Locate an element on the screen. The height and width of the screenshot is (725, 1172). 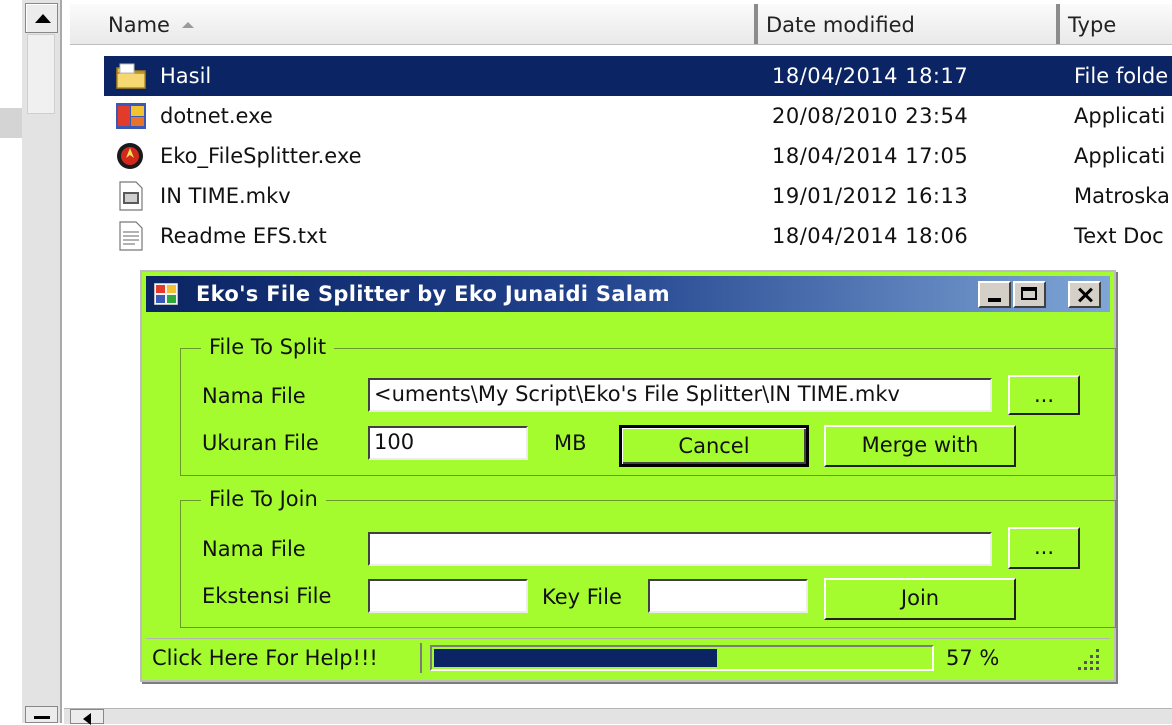
file-date: 18/04/2014 18:06 is located at coordinates (870, 236).